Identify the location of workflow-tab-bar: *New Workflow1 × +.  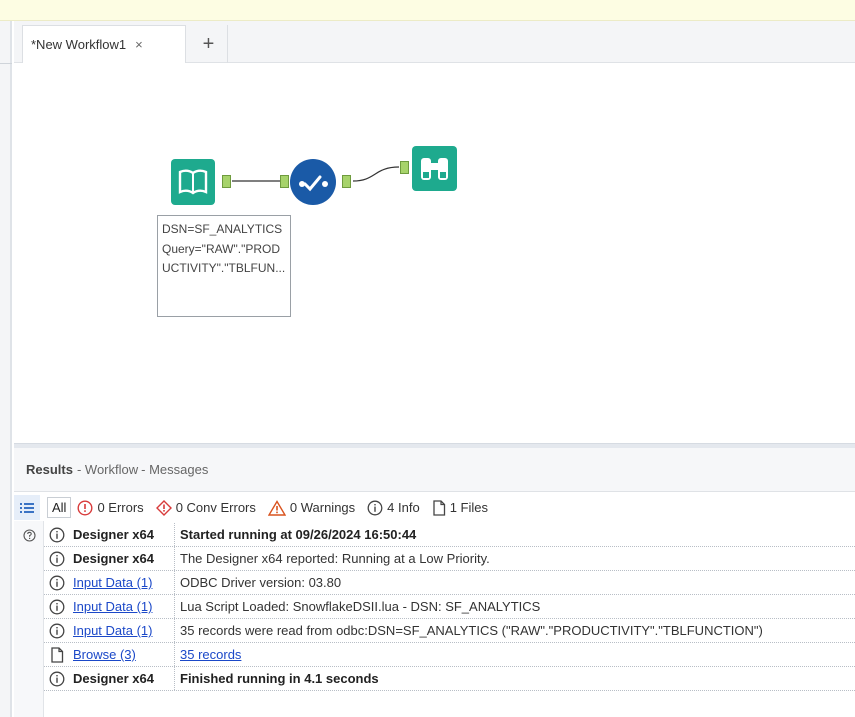
(434, 42).